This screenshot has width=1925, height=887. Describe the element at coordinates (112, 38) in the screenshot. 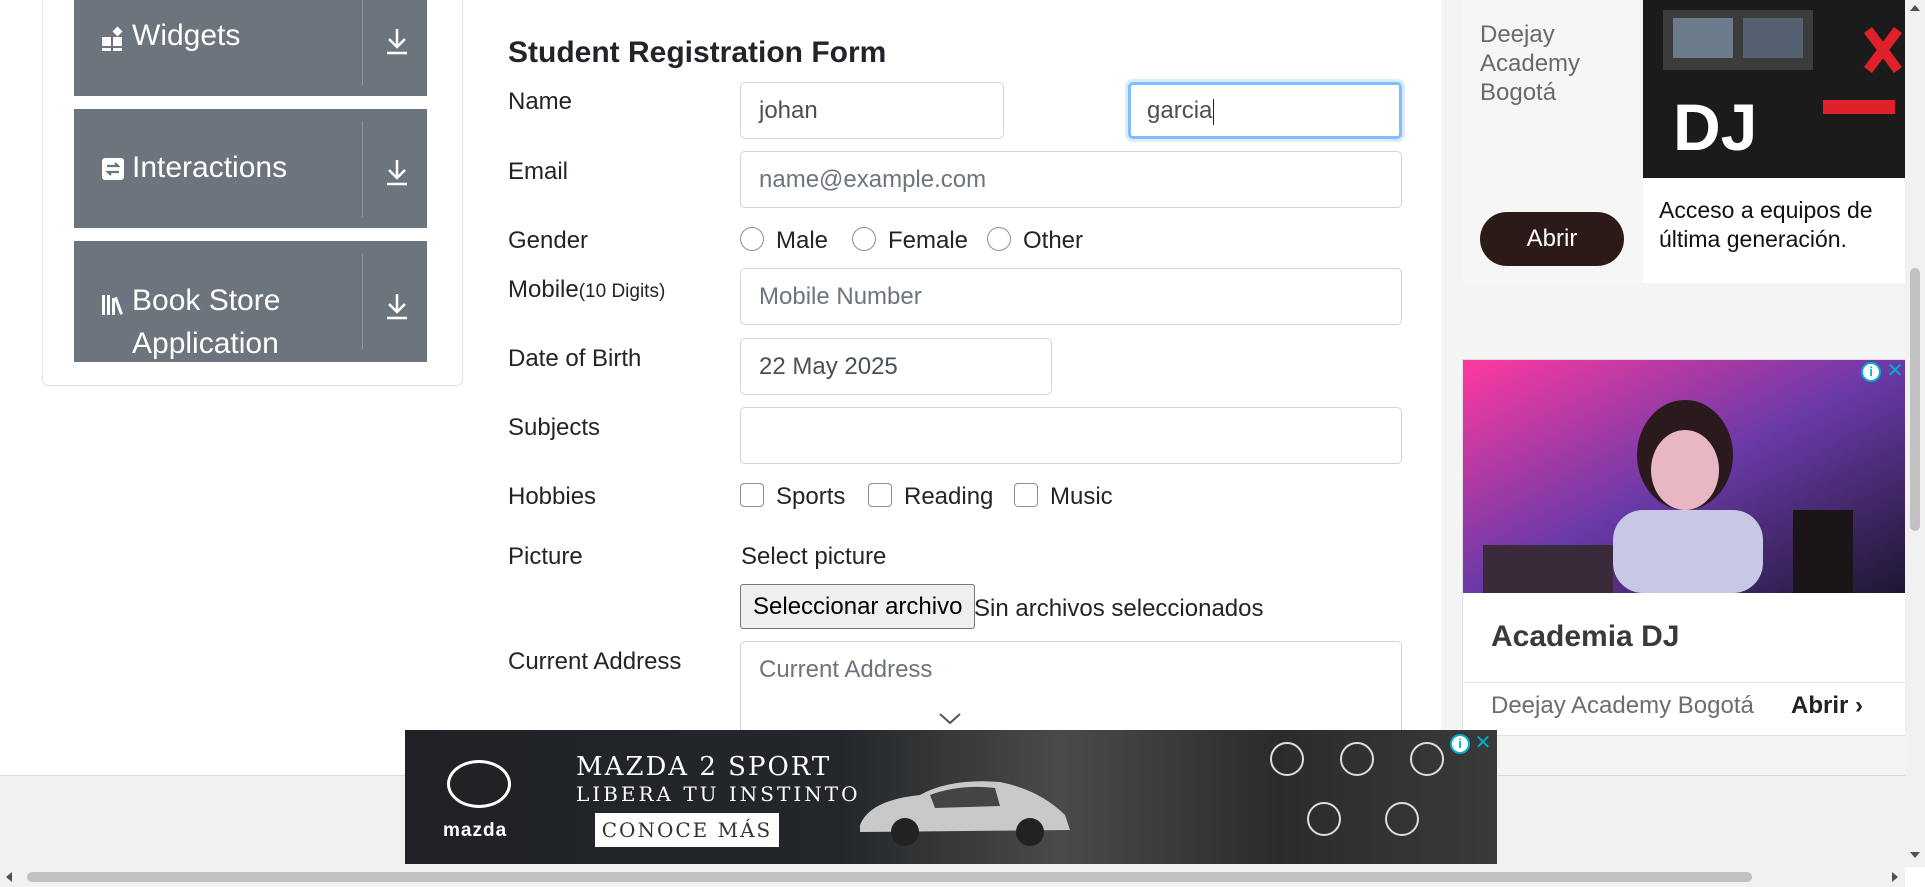

I see `widgets-icon` at that location.